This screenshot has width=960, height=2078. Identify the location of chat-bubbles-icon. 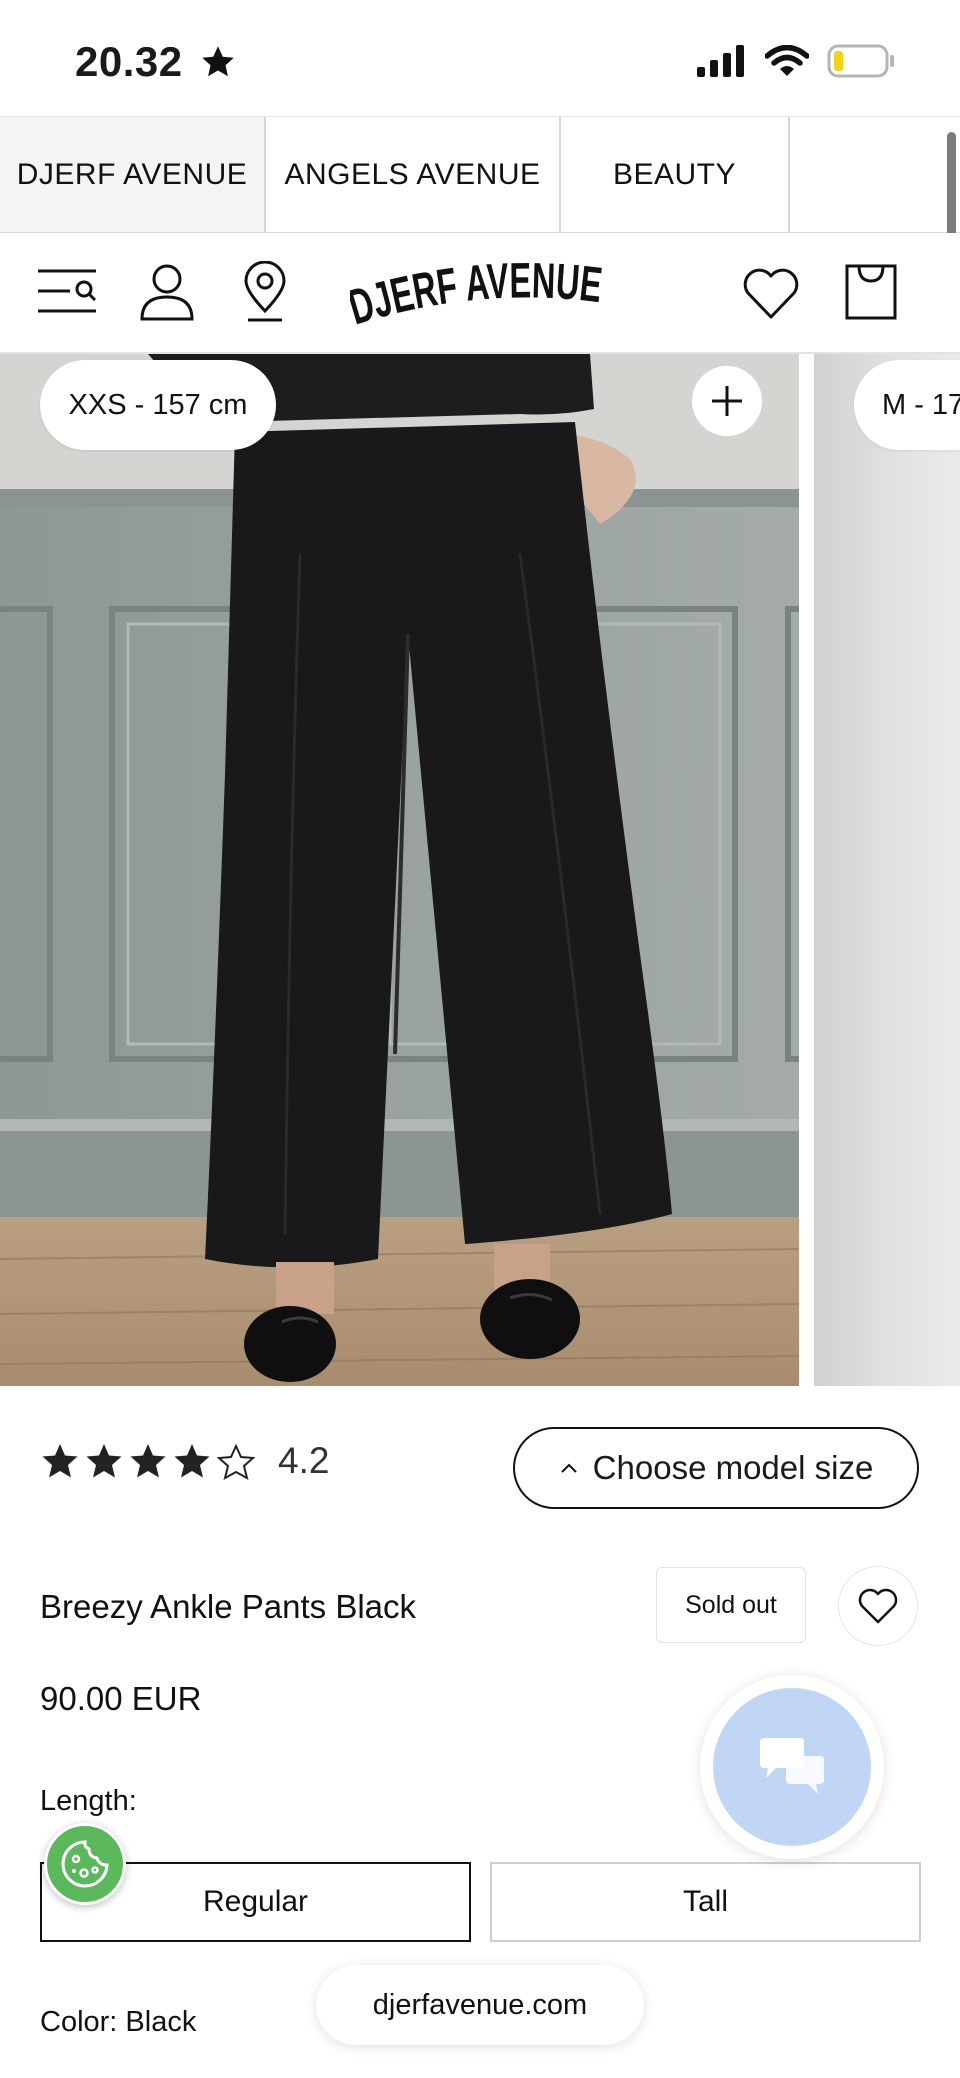
(792, 1766).